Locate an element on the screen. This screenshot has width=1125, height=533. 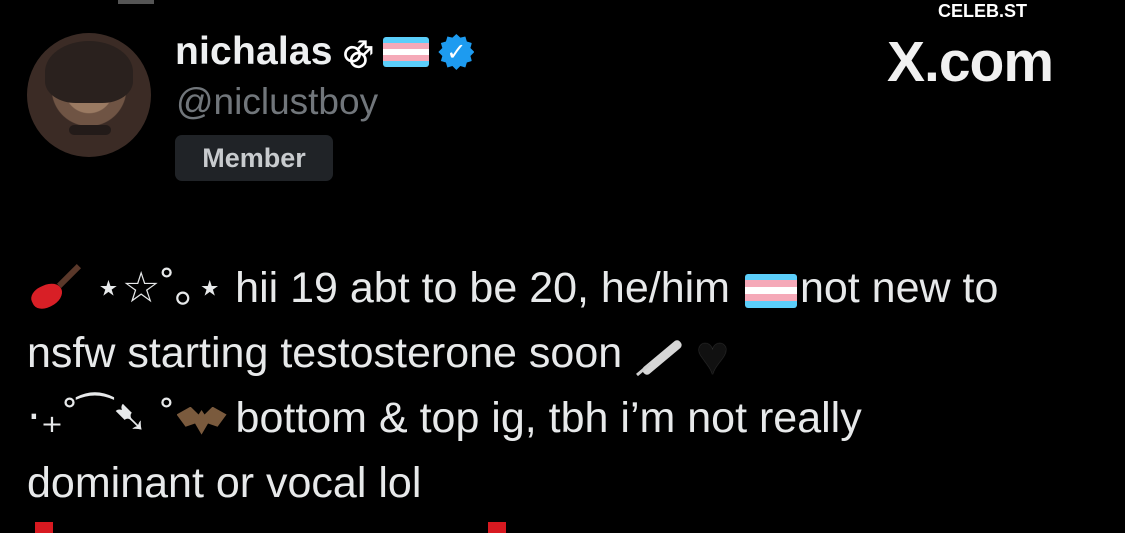
bio-line-2: nsfw starting testosterone soon ♥ is located at coordinates (564, 353).